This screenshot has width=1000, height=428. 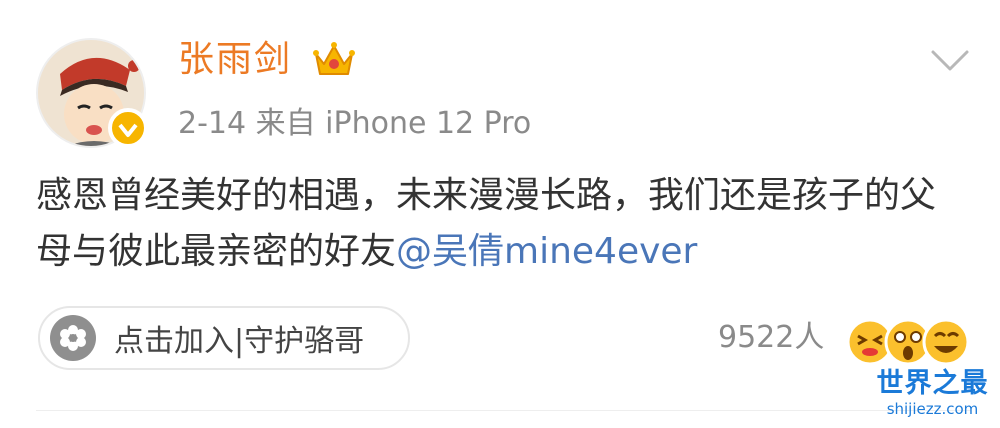 What do you see at coordinates (546, 251) in the screenshot?
I see `mention-link: @吴倩mine4ever` at bounding box center [546, 251].